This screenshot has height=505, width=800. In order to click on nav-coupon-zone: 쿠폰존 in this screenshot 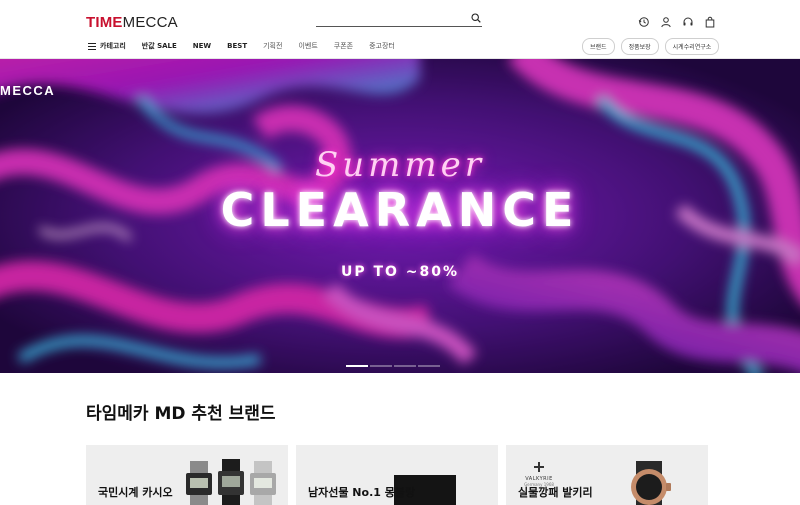, I will do `click(343, 46)`.